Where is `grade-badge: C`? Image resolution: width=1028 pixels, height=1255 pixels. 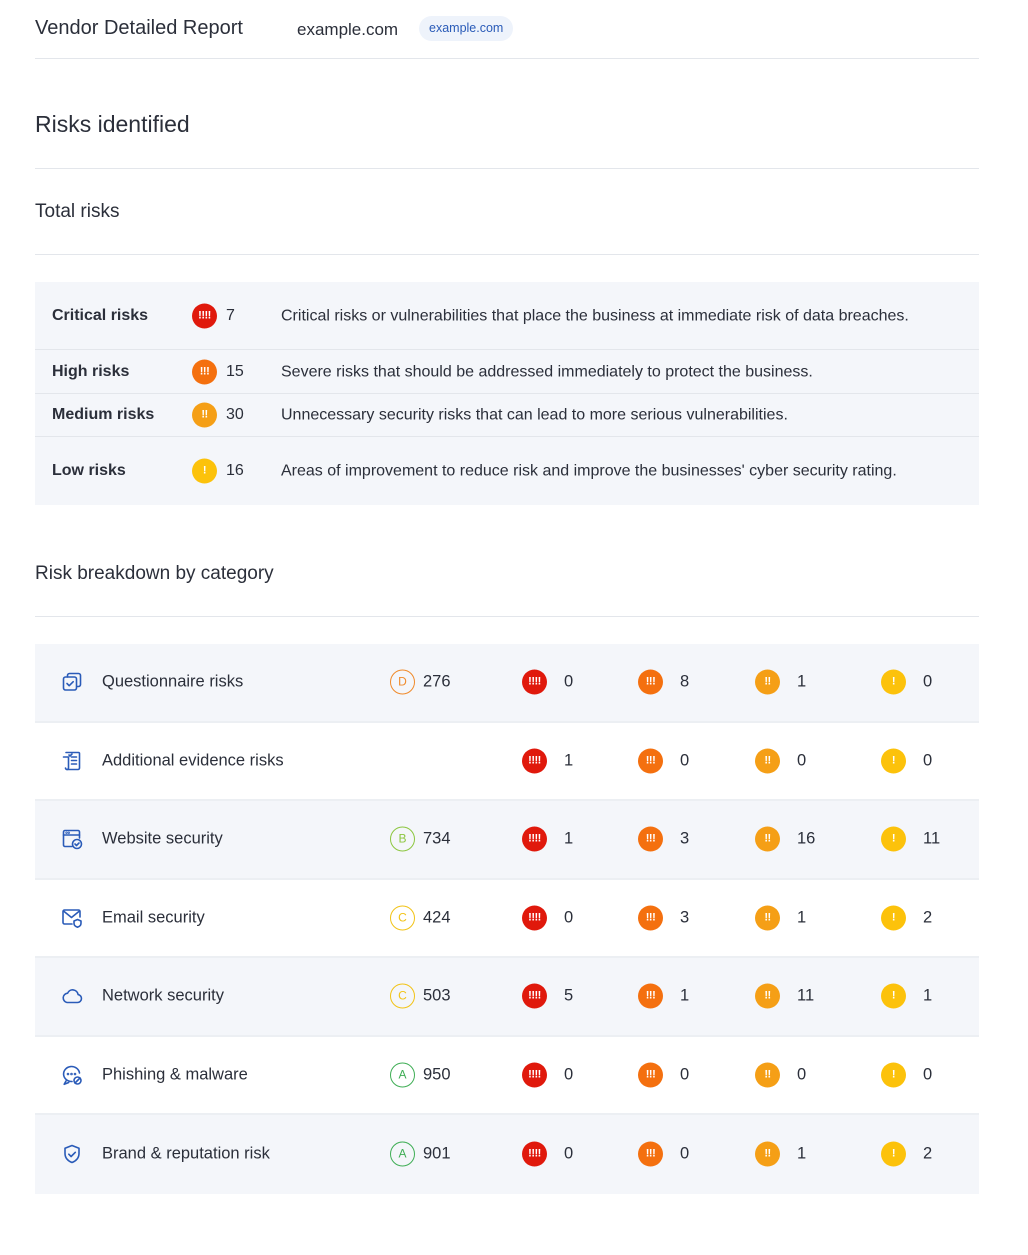
grade-badge: C is located at coordinates (402, 918).